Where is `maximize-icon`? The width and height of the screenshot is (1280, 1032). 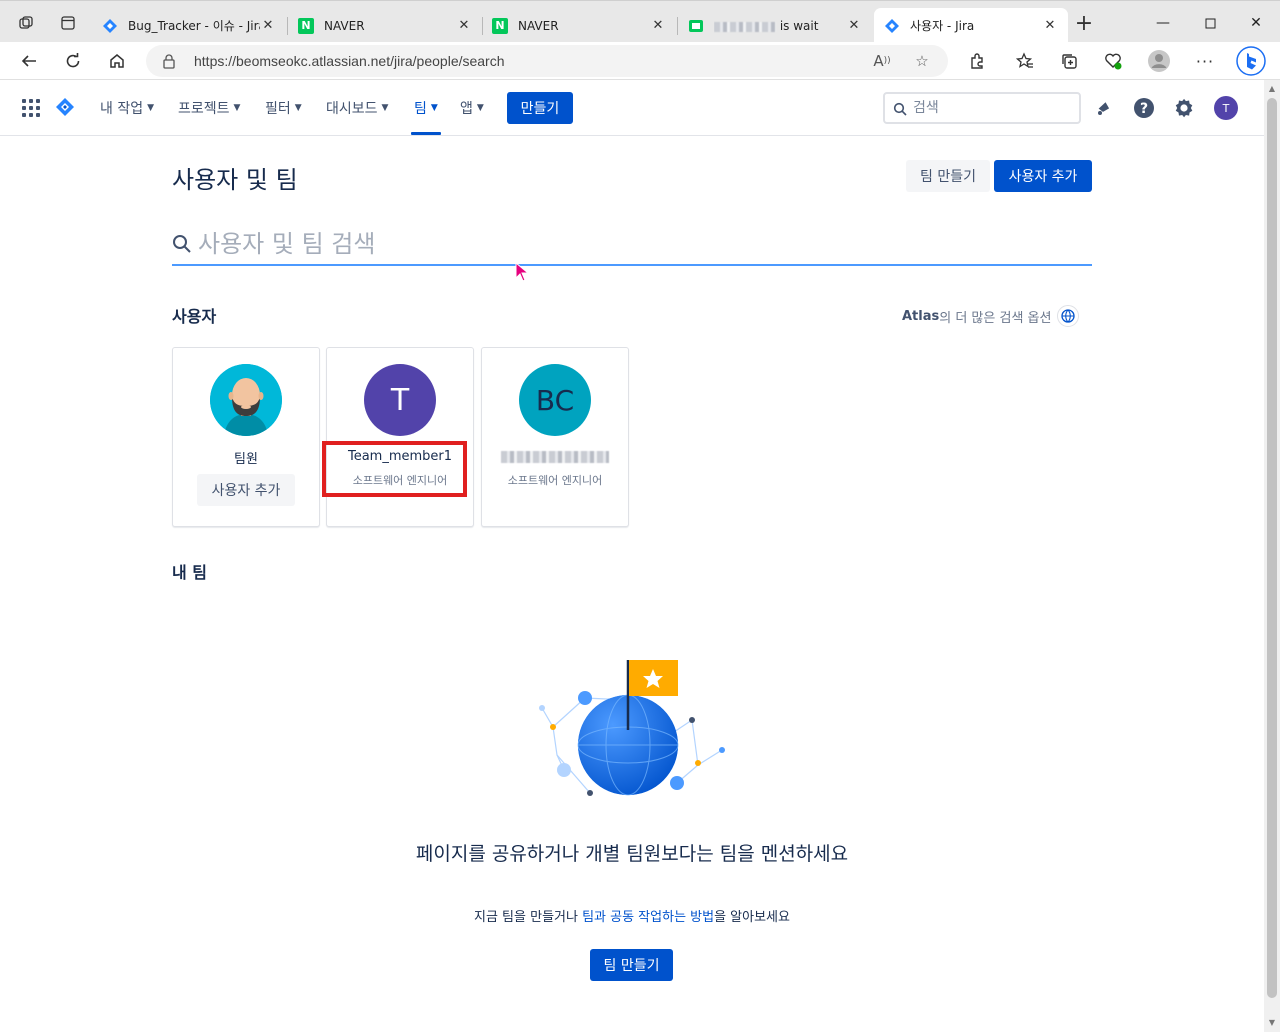 maximize-icon is located at coordinates (1210, 23).